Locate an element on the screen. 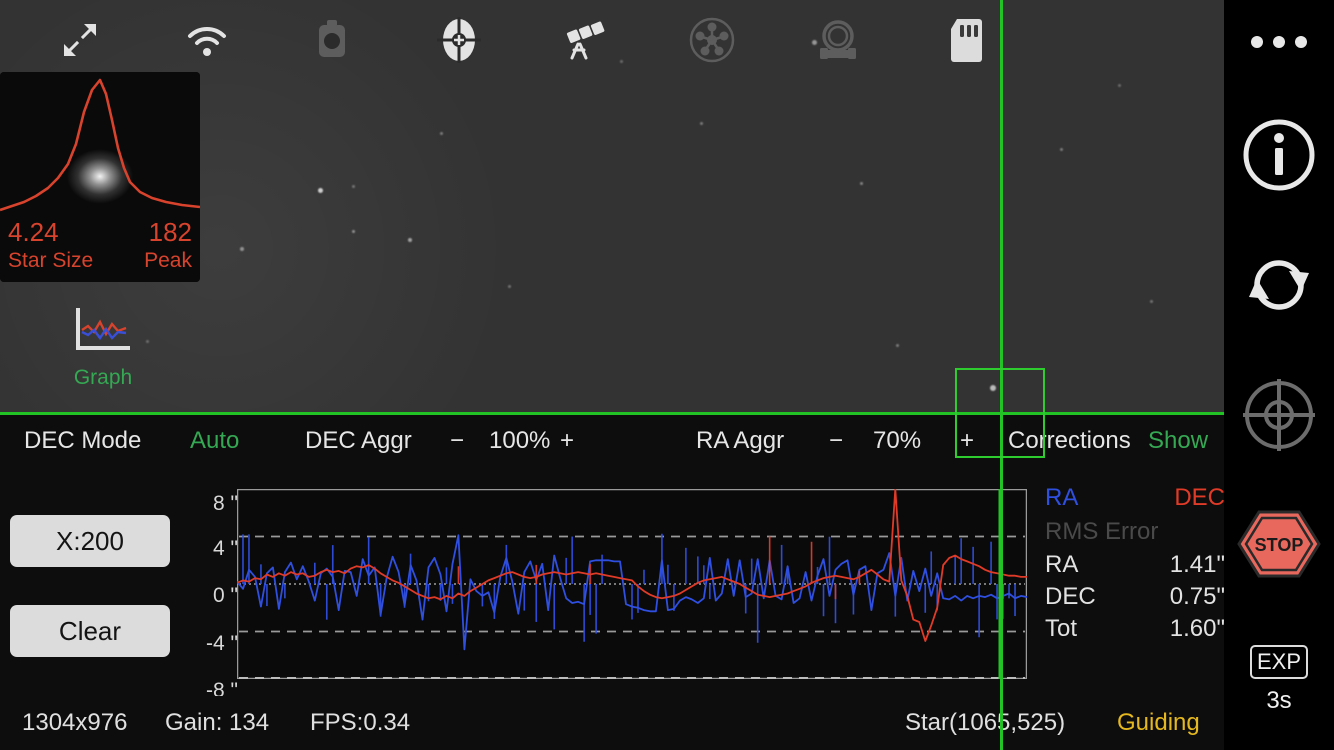 This screenshot has width=1334, height=750. y-tick-0: 0 " is located at coordinates (225, 595).